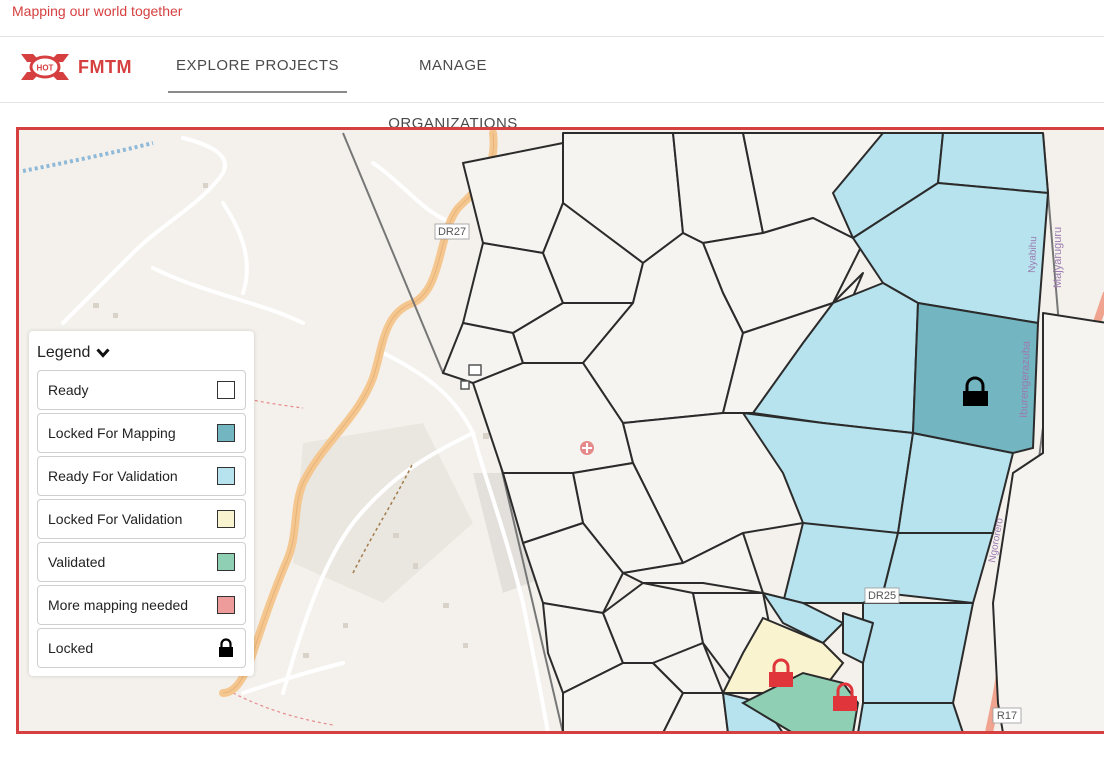  I want to click on legend-item-label: Locked For Validation, so click(115, 519).